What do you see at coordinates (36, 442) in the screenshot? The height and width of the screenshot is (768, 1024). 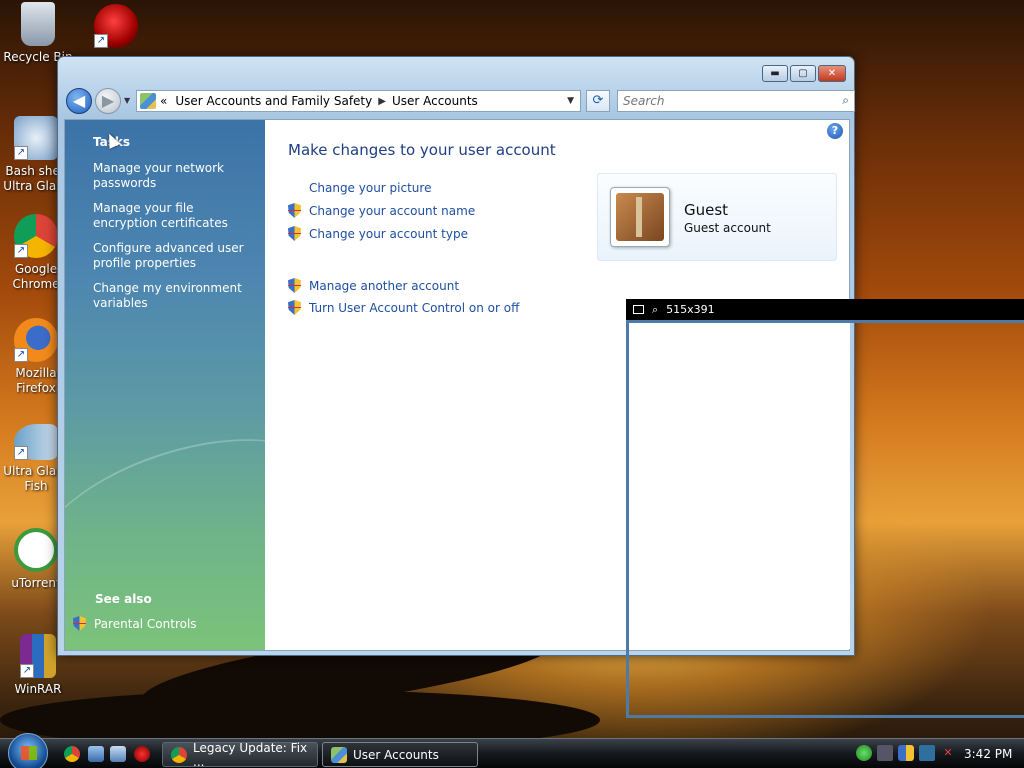 I see `fish-icon: ↗` at bounding box center [36, 442].